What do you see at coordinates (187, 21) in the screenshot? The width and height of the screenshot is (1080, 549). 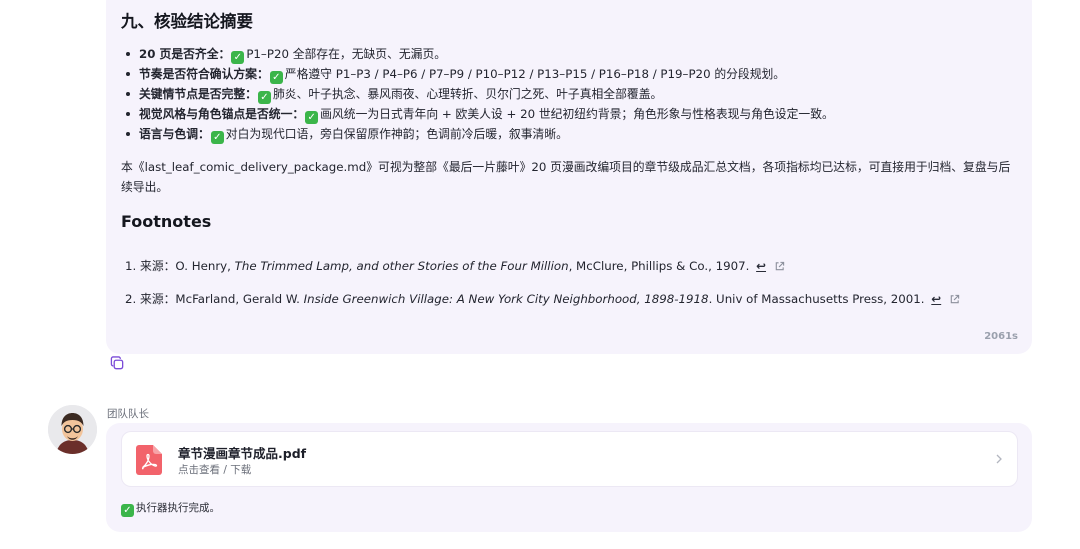 I see `section-title: 九、核验结论摘要` at bounding box center [187, 21].